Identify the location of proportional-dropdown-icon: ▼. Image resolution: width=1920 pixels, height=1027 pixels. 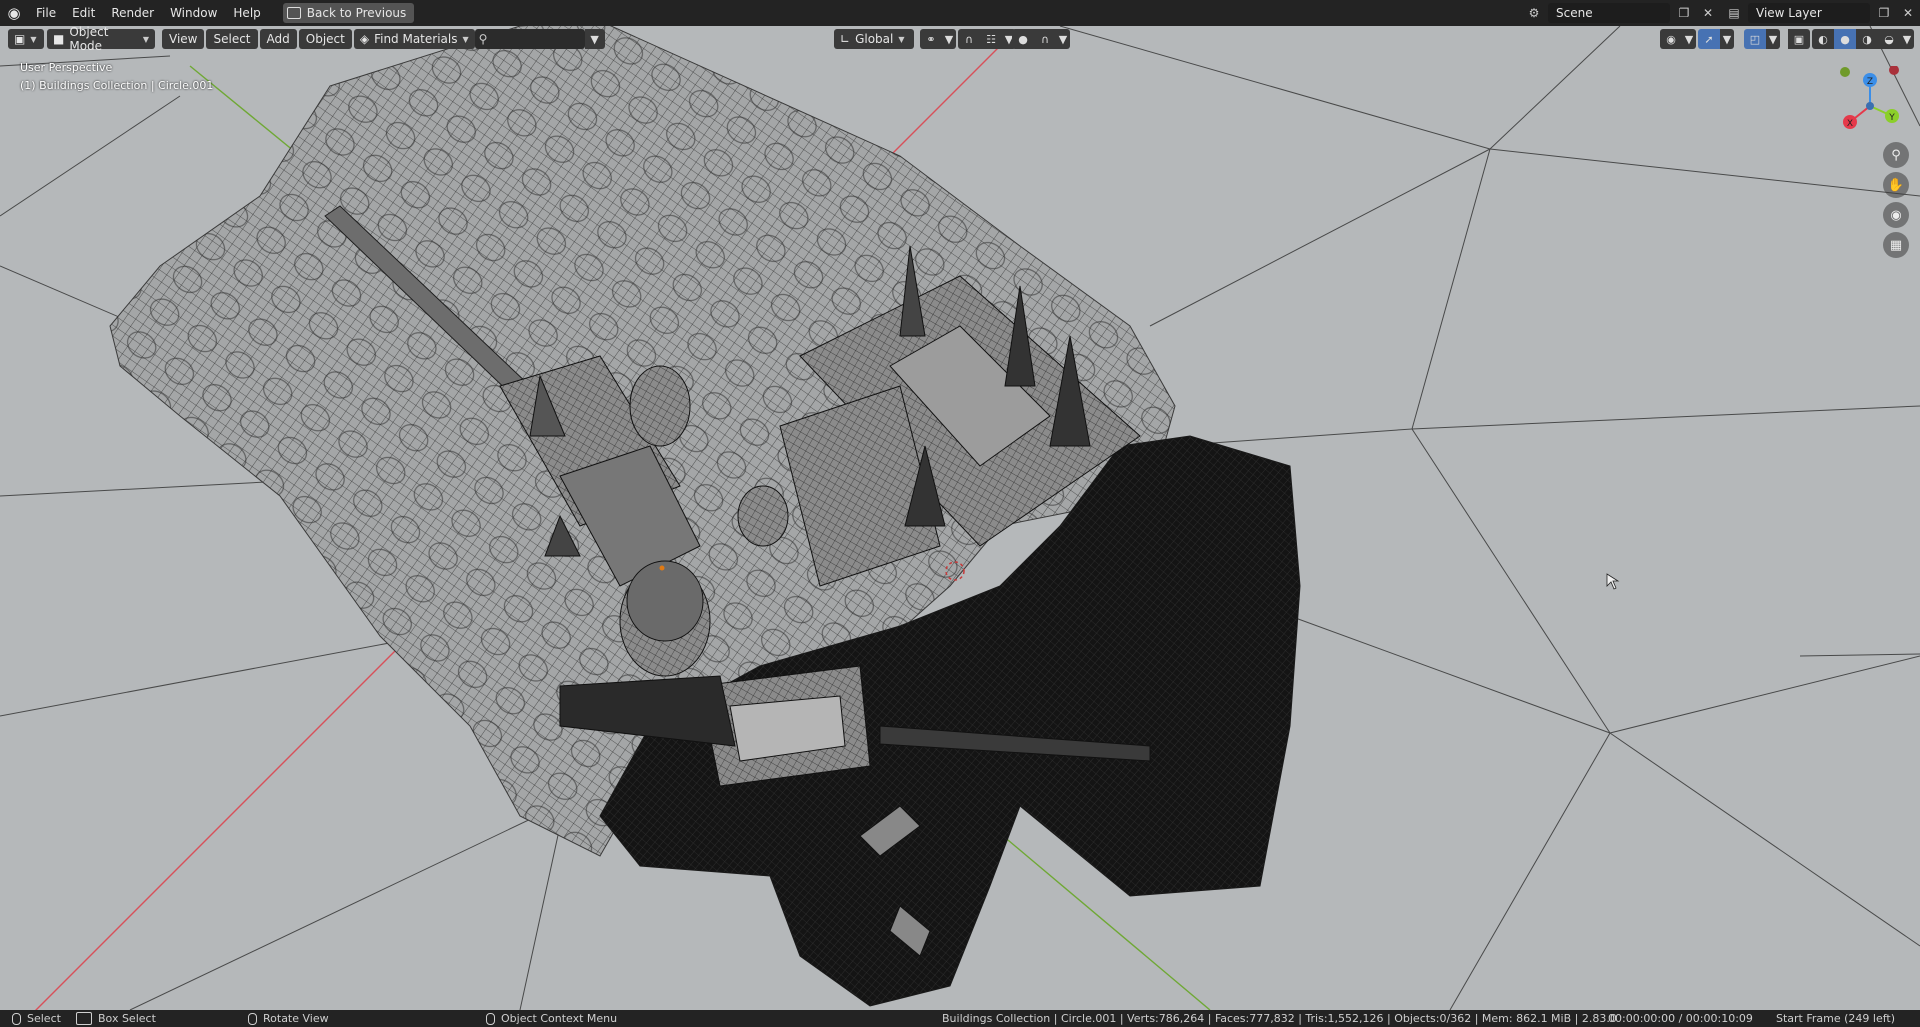
(1063, 39).